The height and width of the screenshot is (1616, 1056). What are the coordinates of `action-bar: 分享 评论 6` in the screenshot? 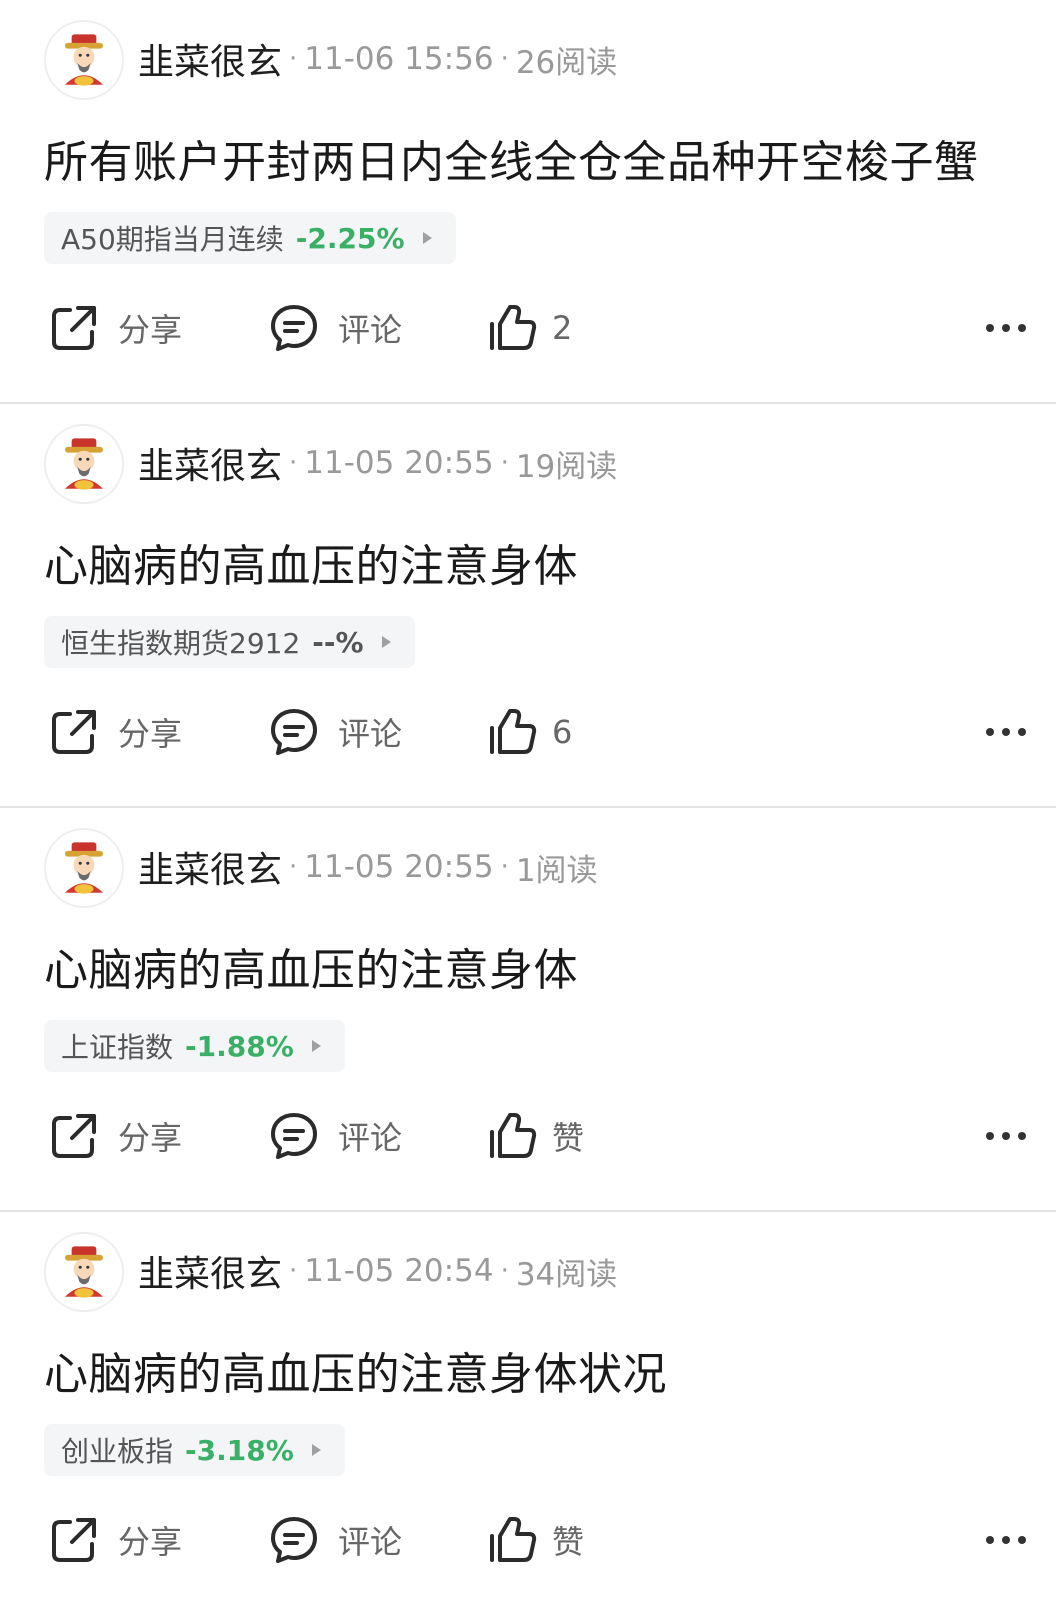 It's located at (528, 732).